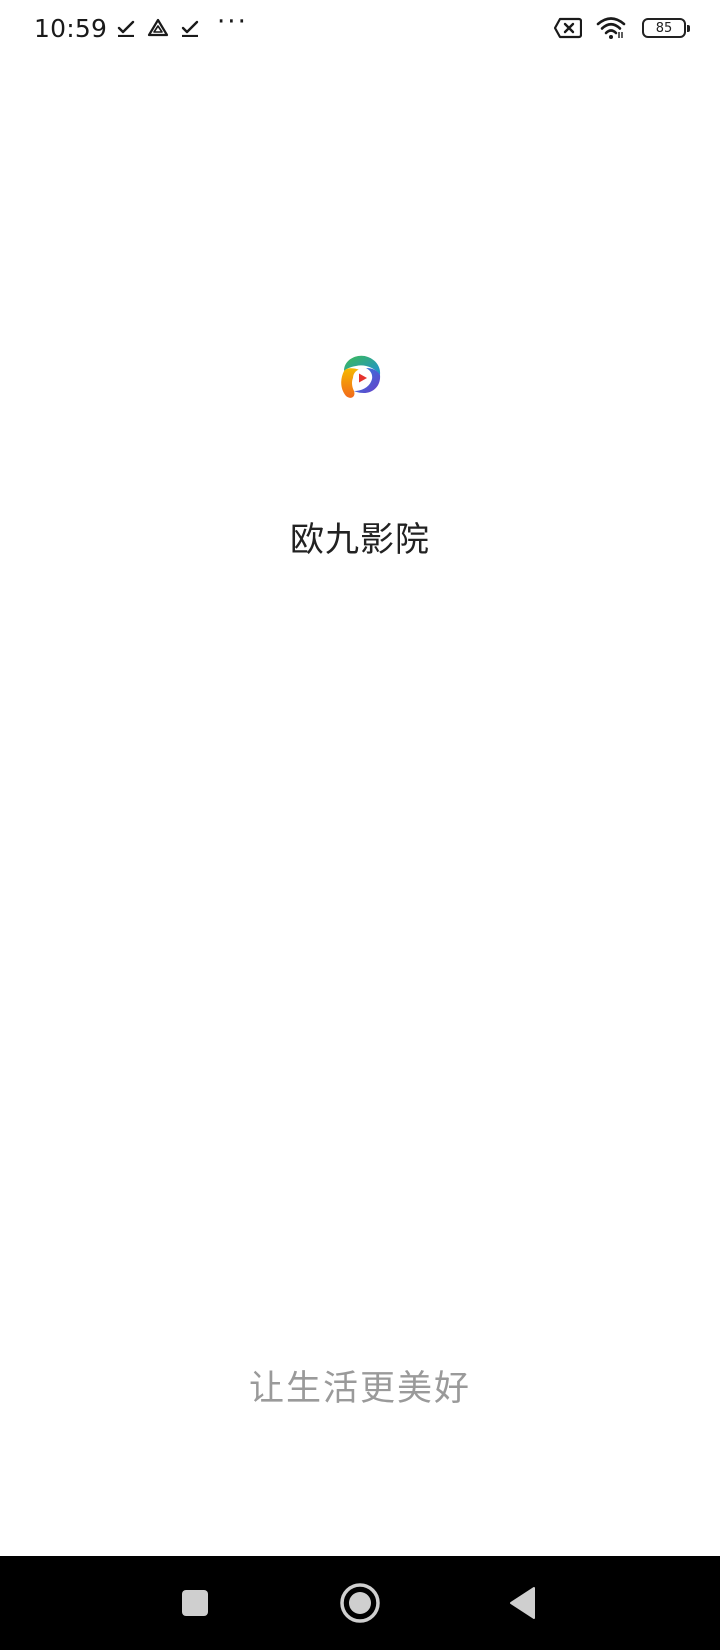  I want to click on battery-icon: 85, so click(666, 28).